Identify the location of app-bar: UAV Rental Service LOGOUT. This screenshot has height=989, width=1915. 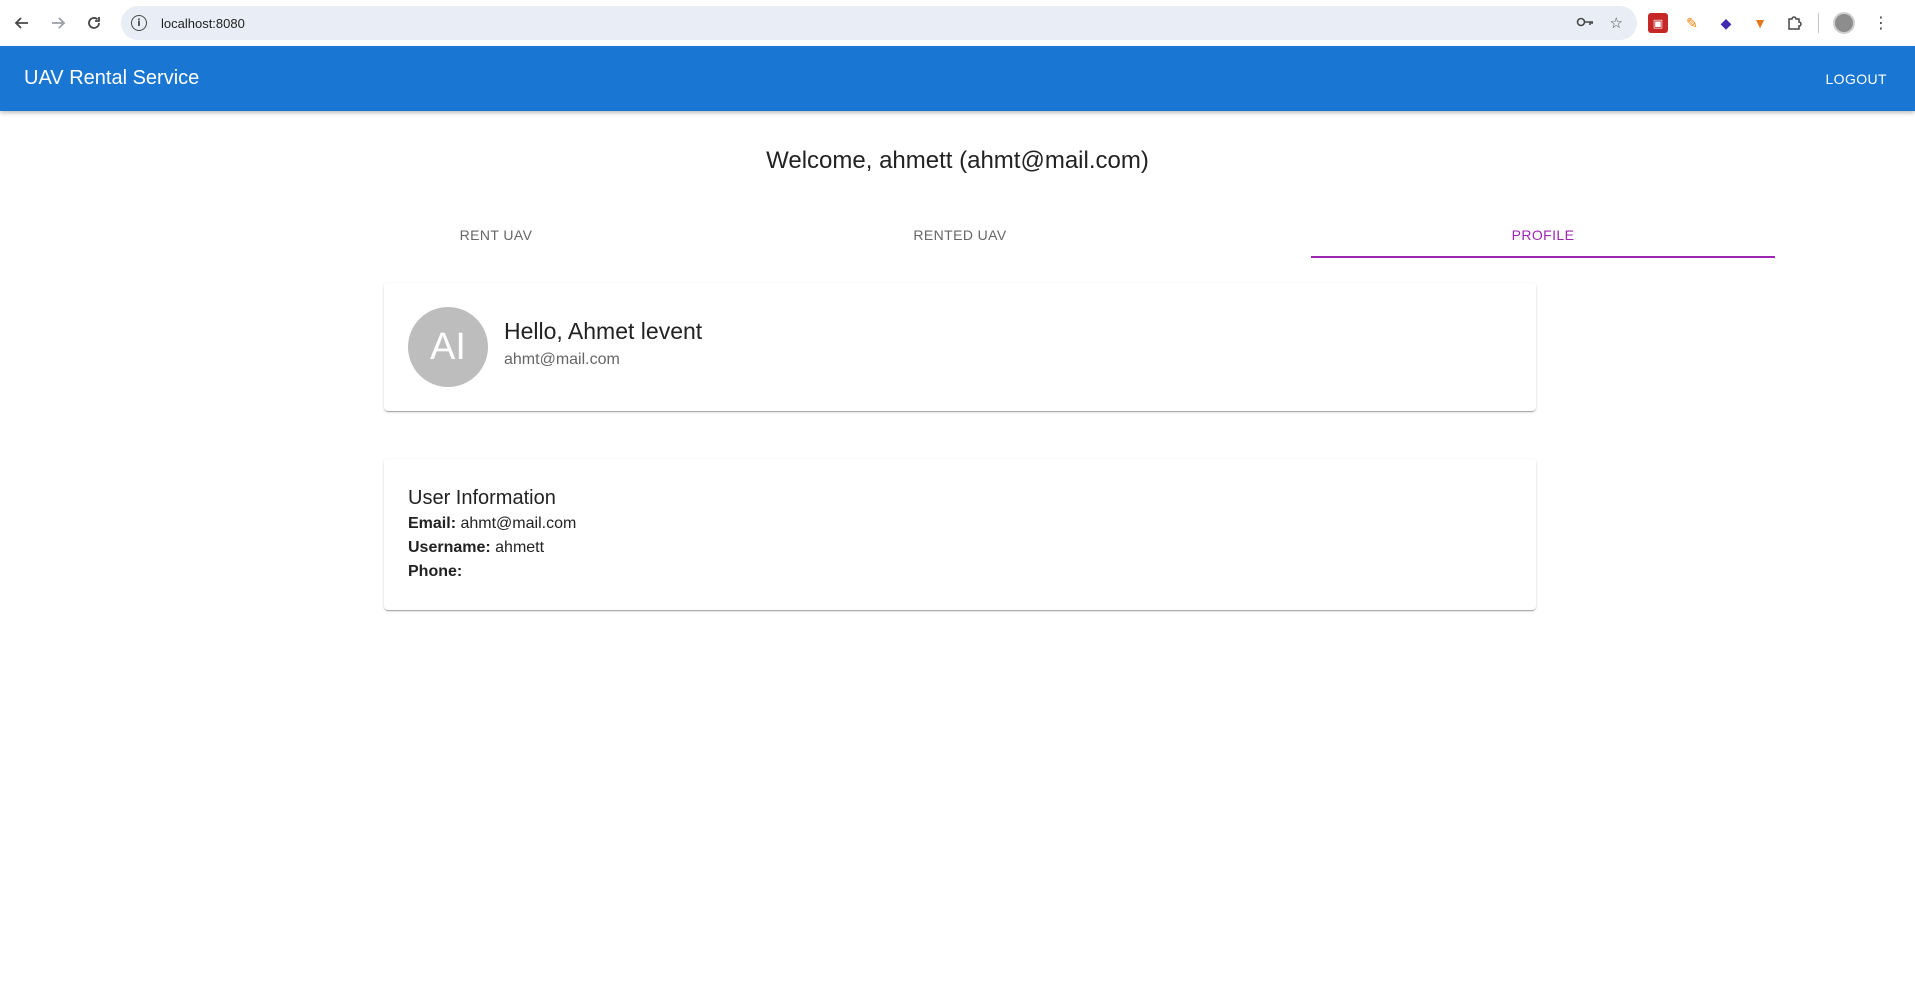
(957, 78).